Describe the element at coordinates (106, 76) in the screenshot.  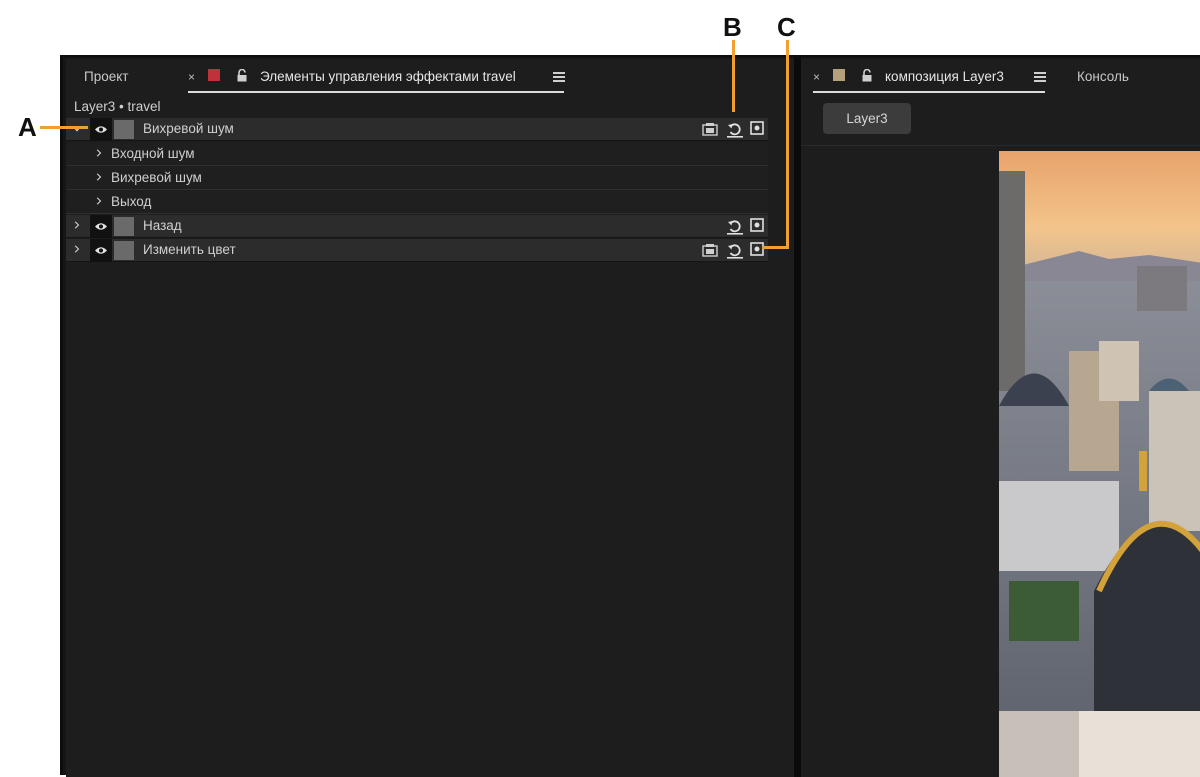
I see `tab-project: Проект` at that location.